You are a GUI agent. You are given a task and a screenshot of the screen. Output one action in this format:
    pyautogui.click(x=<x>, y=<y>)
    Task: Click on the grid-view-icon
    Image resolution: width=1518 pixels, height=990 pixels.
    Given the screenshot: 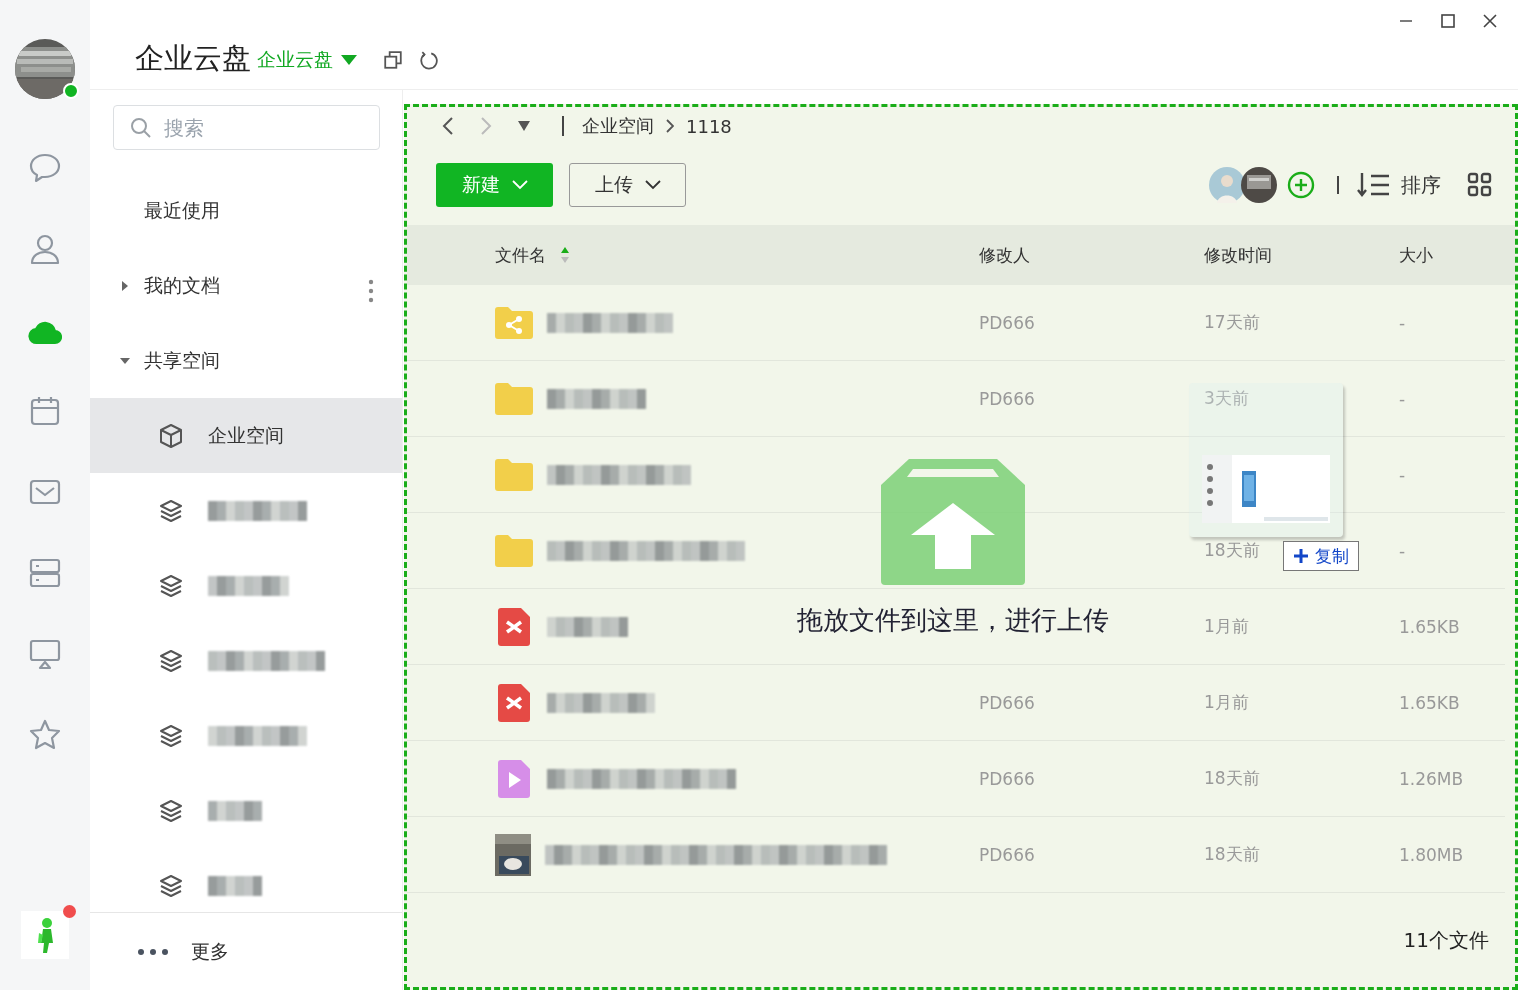 What is the action you would take?
    pyautogui.click(x=1480, y=185)
    